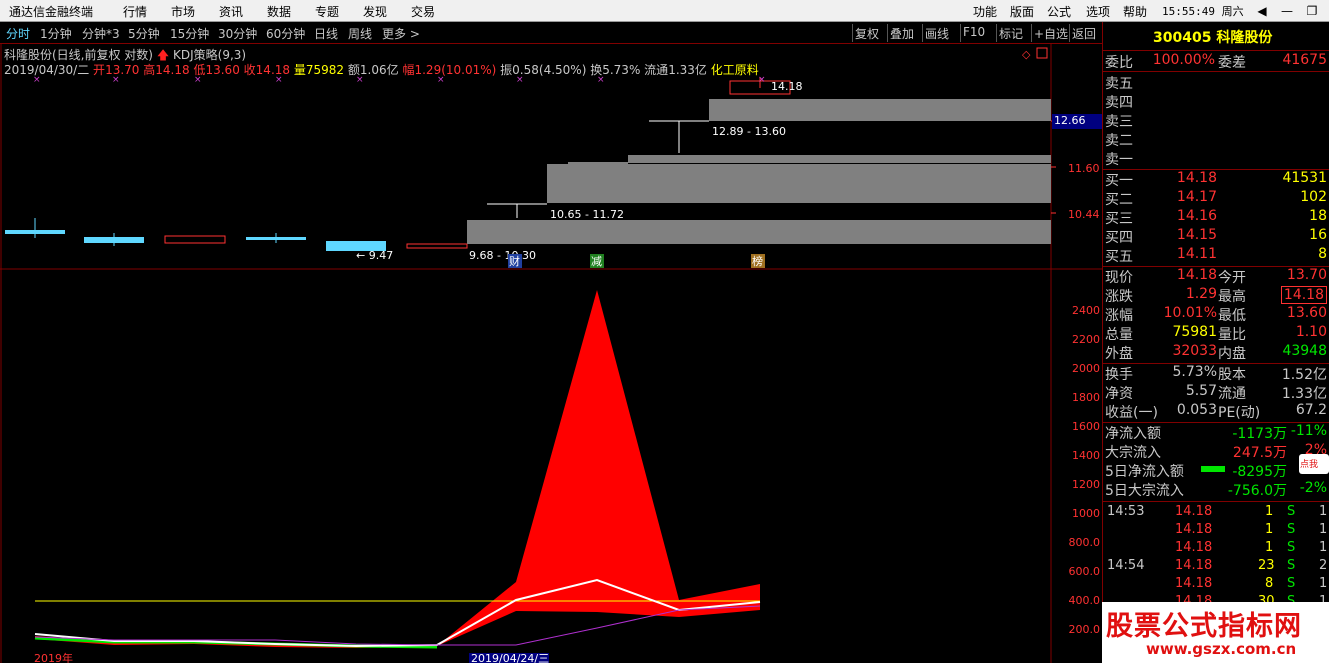 This screenshot has width=1329, height=663. Describe the element at coordinates (787, 86) in the screenshot. I see `annotation-high: 14.18` at that location.